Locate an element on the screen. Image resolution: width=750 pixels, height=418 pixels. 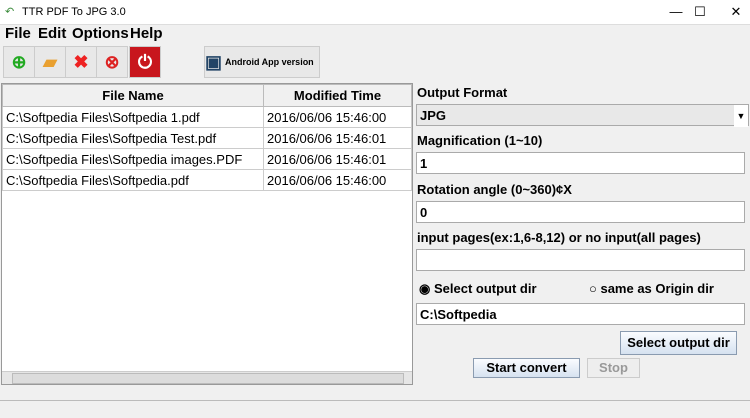
window-title: TTR PDF To JPG 3.0 is located at coordinates (74, 12).